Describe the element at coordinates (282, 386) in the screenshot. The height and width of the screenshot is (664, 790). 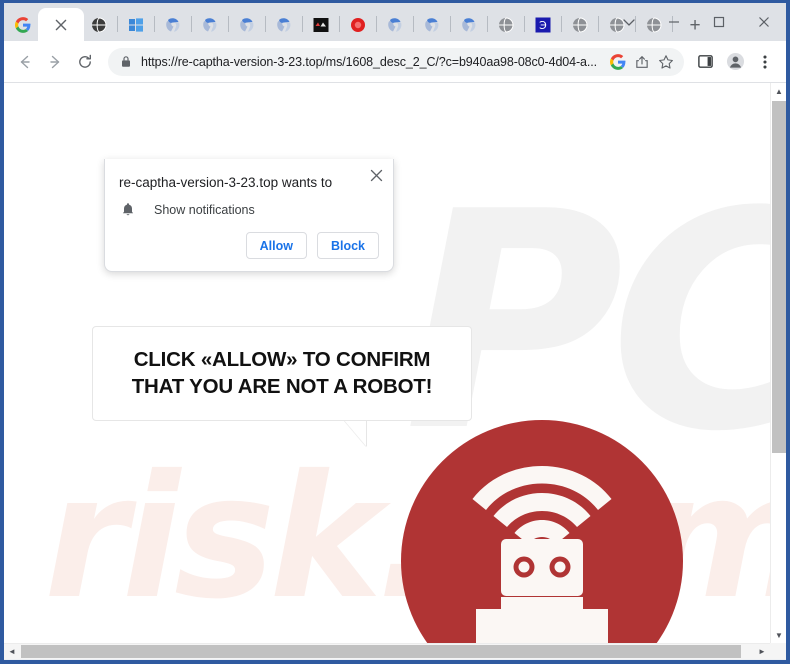
I see `bubble-line-2: THAT YOU ARE NOT A ROBOT!` at that location.